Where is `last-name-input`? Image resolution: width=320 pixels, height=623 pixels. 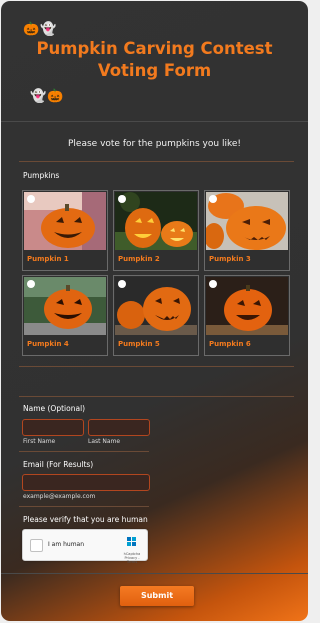 last-name-input is located at coordinates (119, 427).